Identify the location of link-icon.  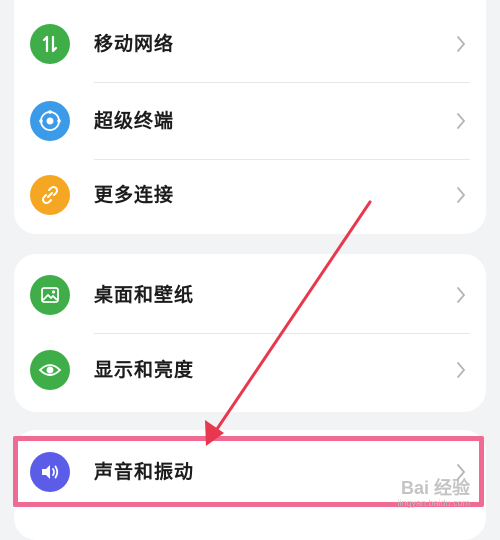
(50, 195).